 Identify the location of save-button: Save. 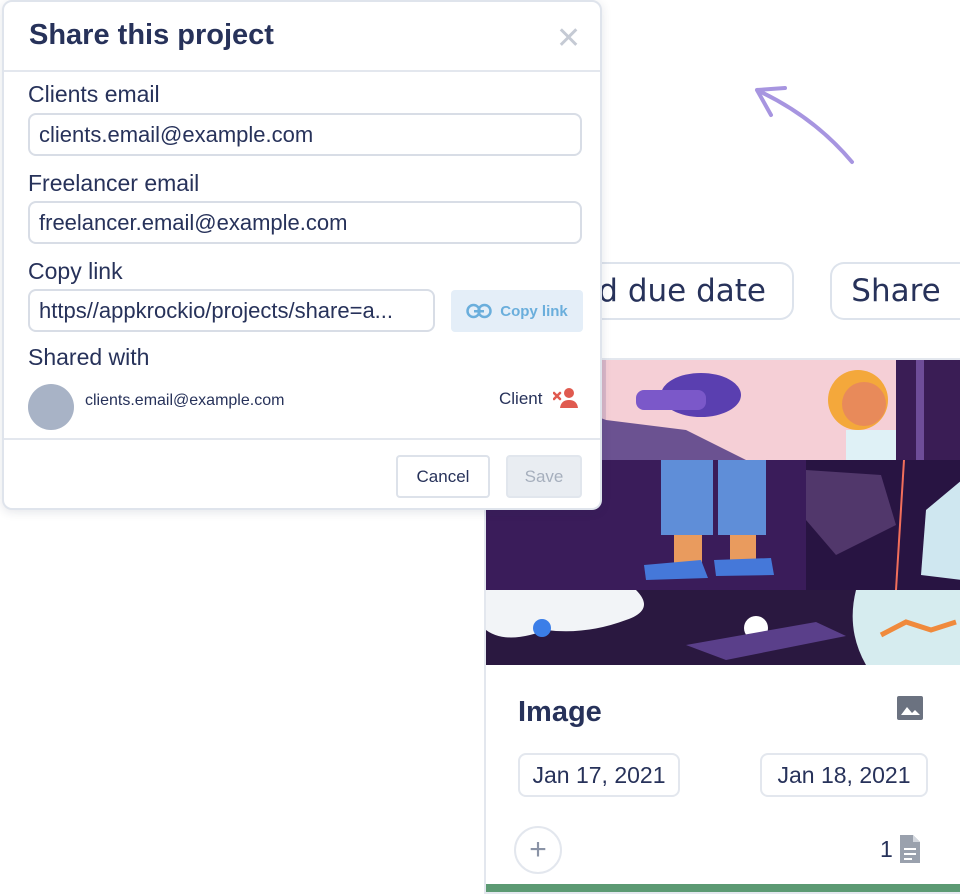
(544, 476).